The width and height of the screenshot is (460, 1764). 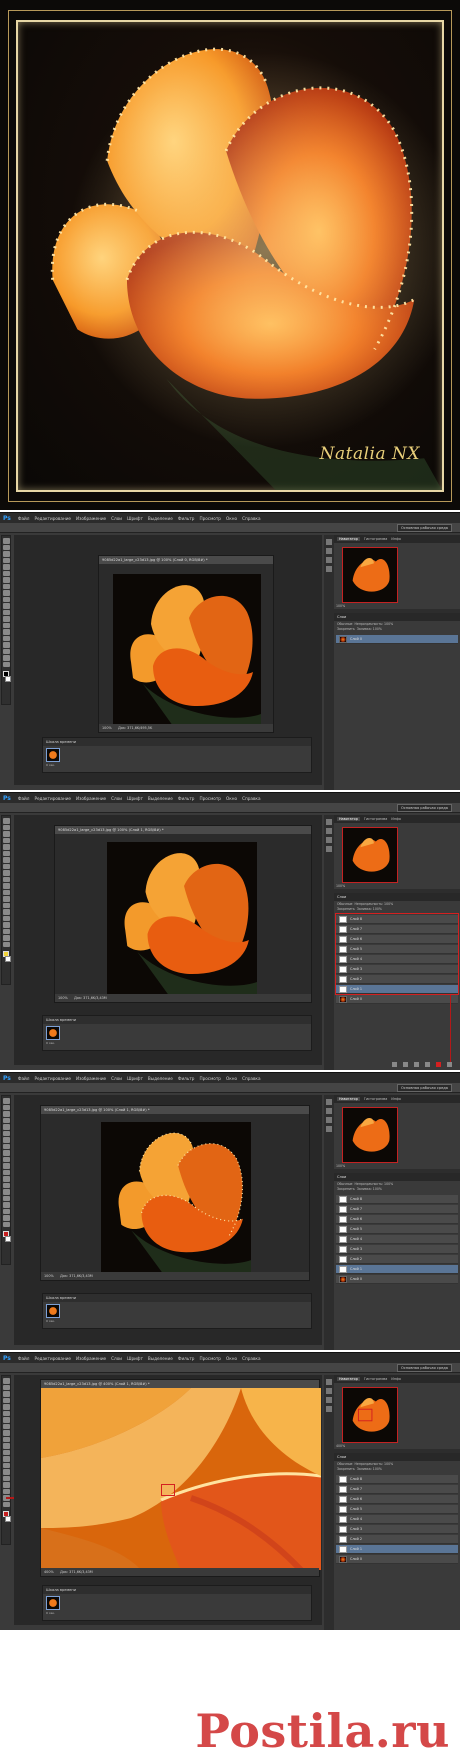 I want to click on layer-row: Слой 8, so click(x=397, y=1199).